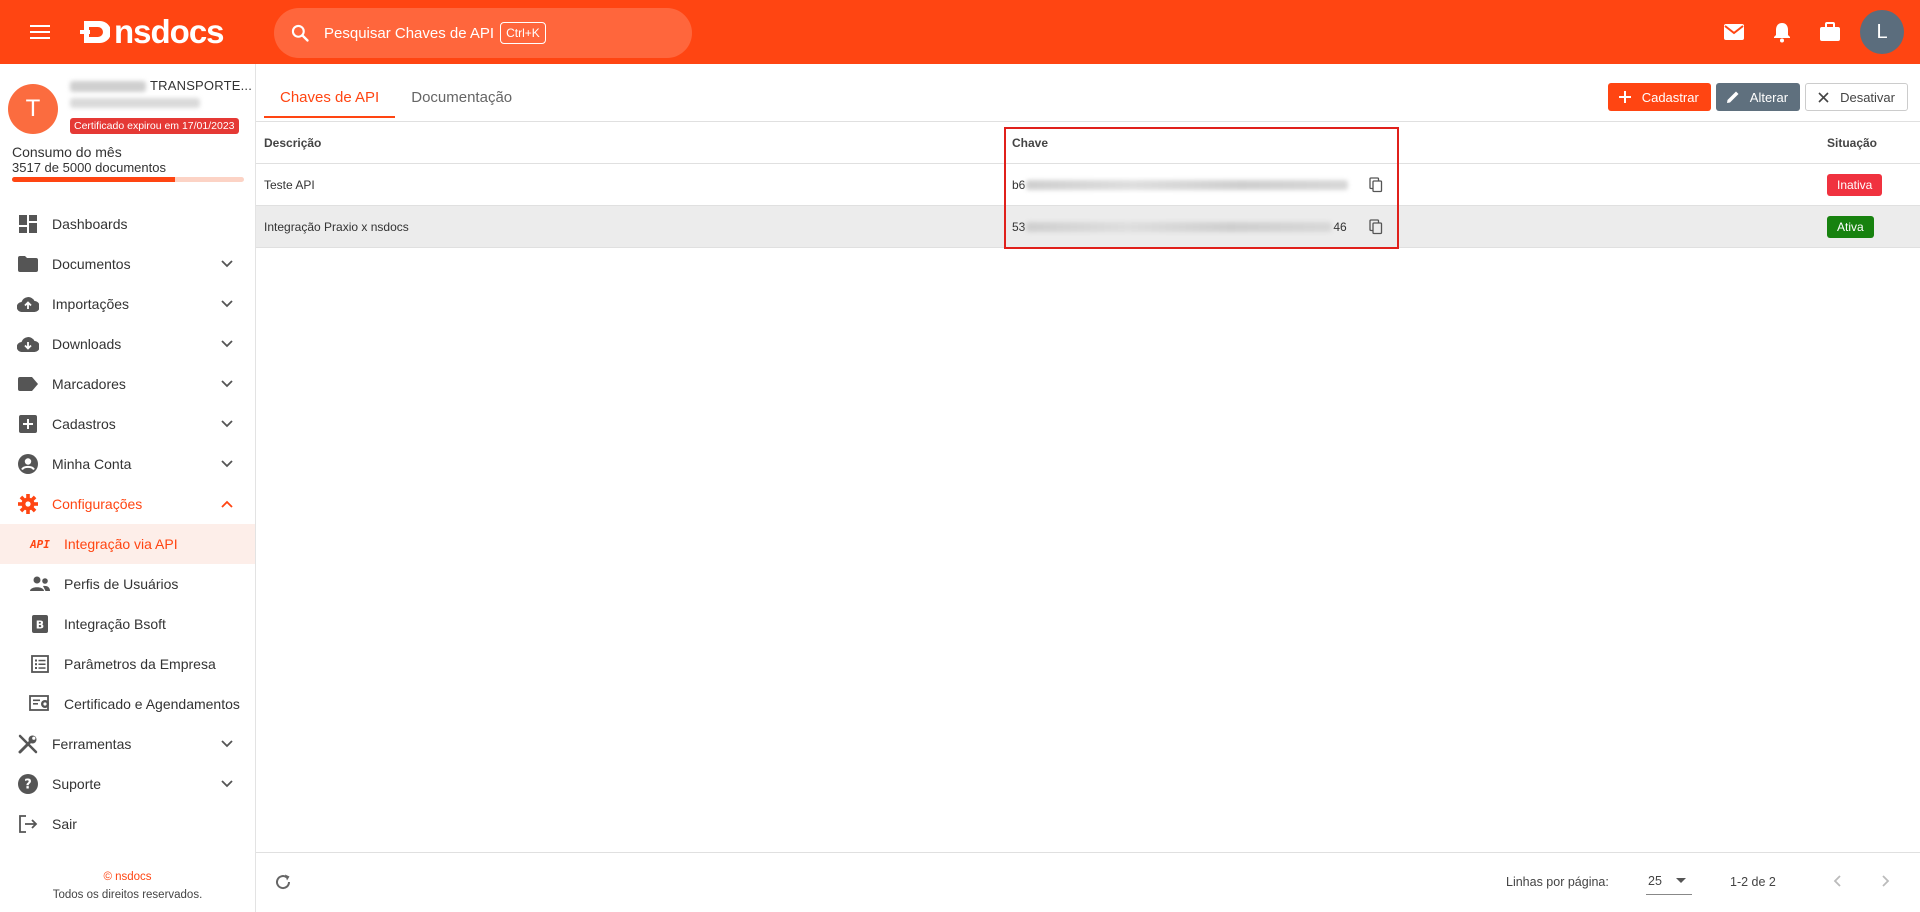 The image size is (1920, 912). Describe the element at coordinates (292, 143) in the screenshot. I see `header-descricao: Descrição` at that location.